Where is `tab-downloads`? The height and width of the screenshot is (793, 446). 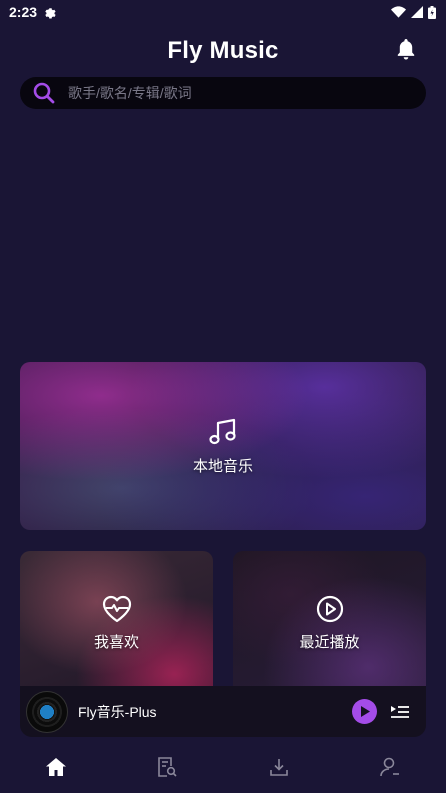 tab-downloads is located at coordinates (279, 767).